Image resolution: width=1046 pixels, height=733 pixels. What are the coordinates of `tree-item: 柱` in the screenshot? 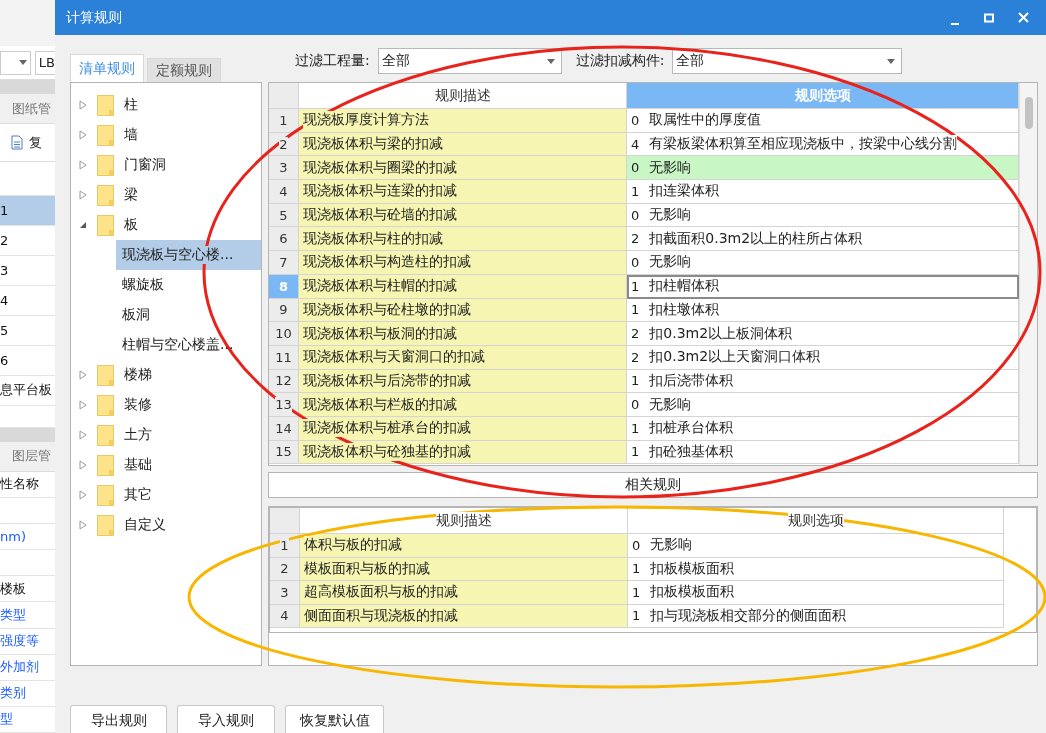 It's located at (131, 105).